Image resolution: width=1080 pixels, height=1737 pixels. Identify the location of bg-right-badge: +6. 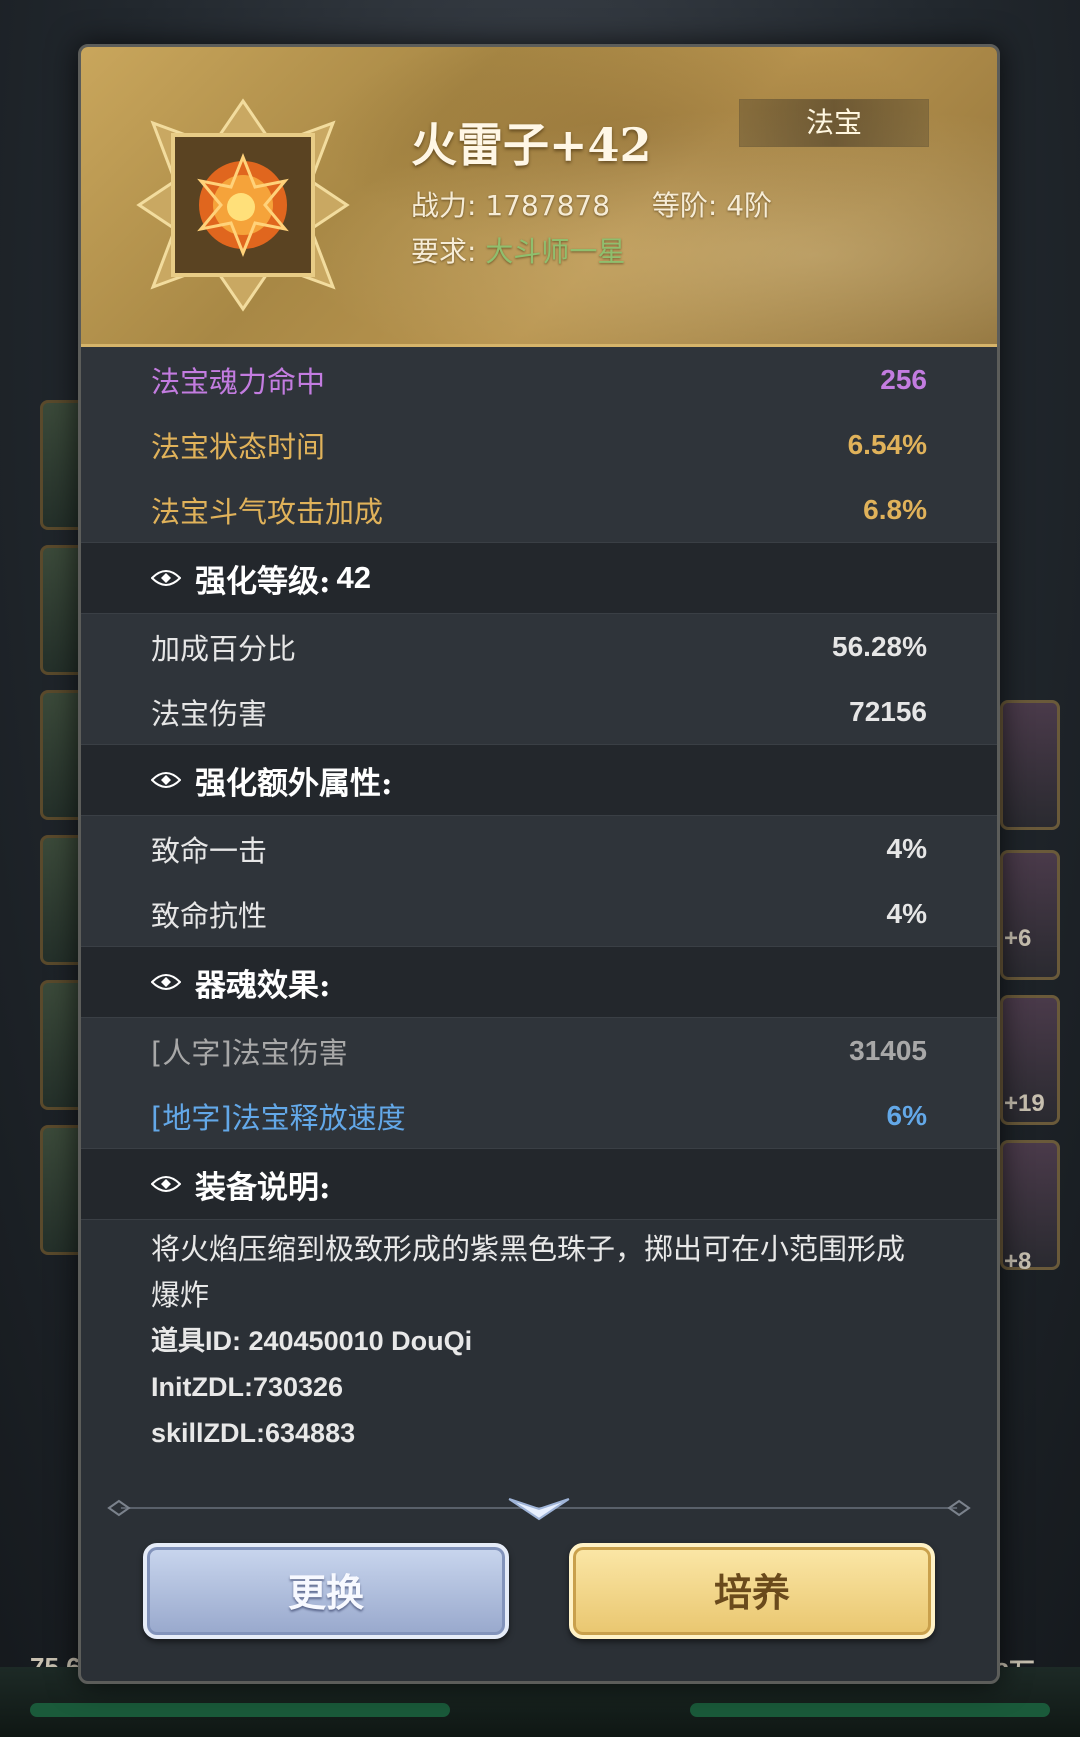
(1018, 938).